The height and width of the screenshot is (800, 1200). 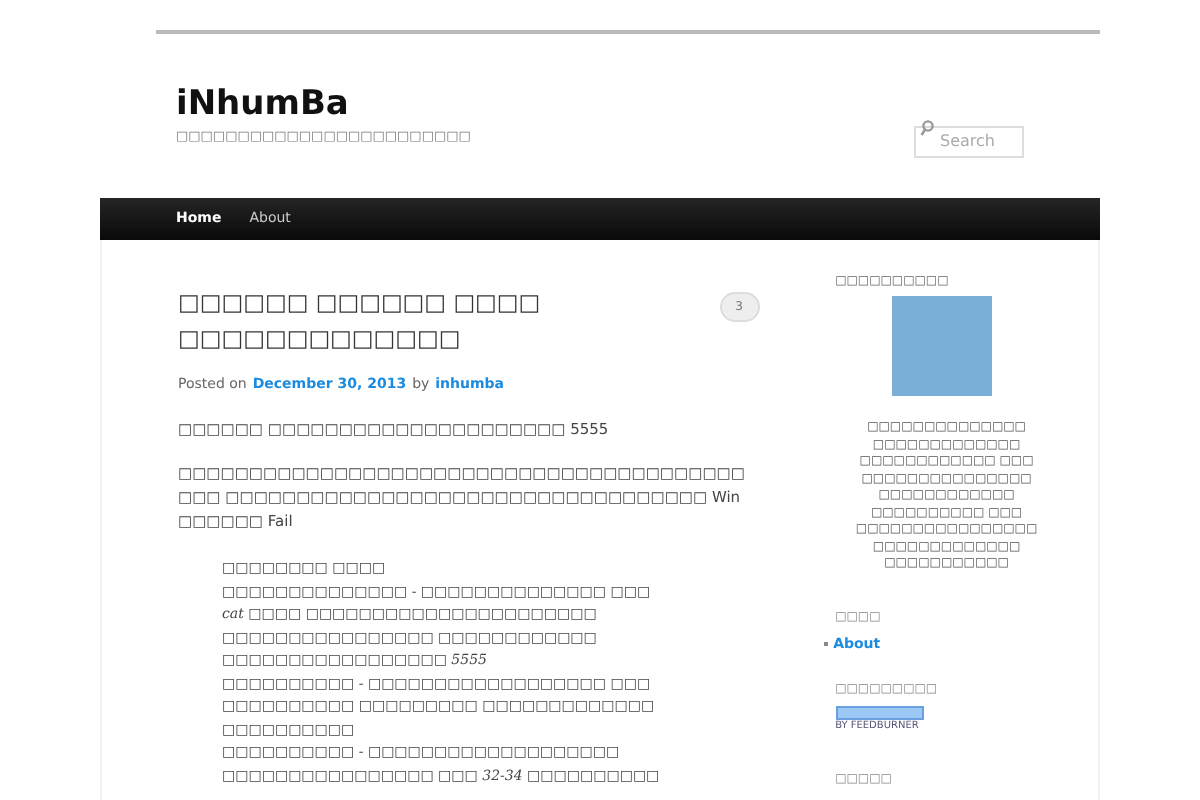 What do you see at coordinates (413, 320) in the screenshot?
I see `post-title: □□□□□□ □□□□□□ □□□□ □□□□□□□□□□□□□` at bounding box center [413, 320].